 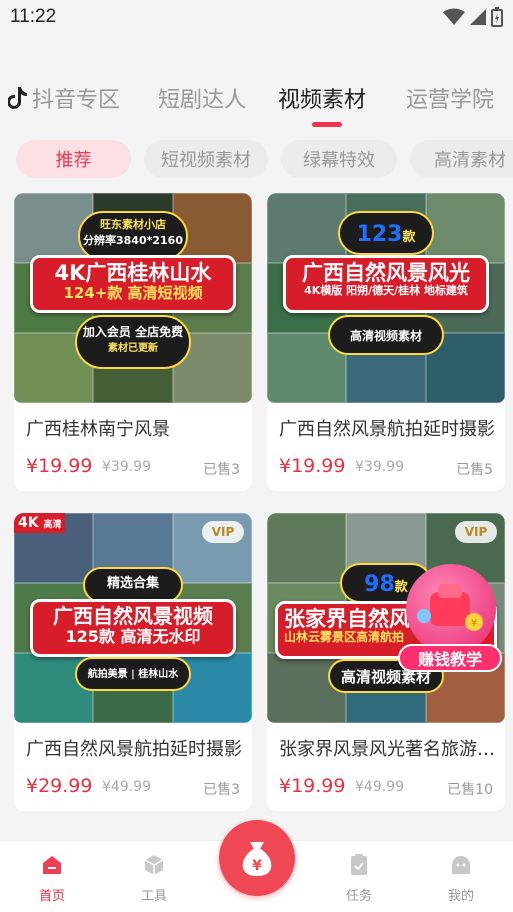 I want to click on thumb-top-badge: 精选合集, so click(x=133, y=585).